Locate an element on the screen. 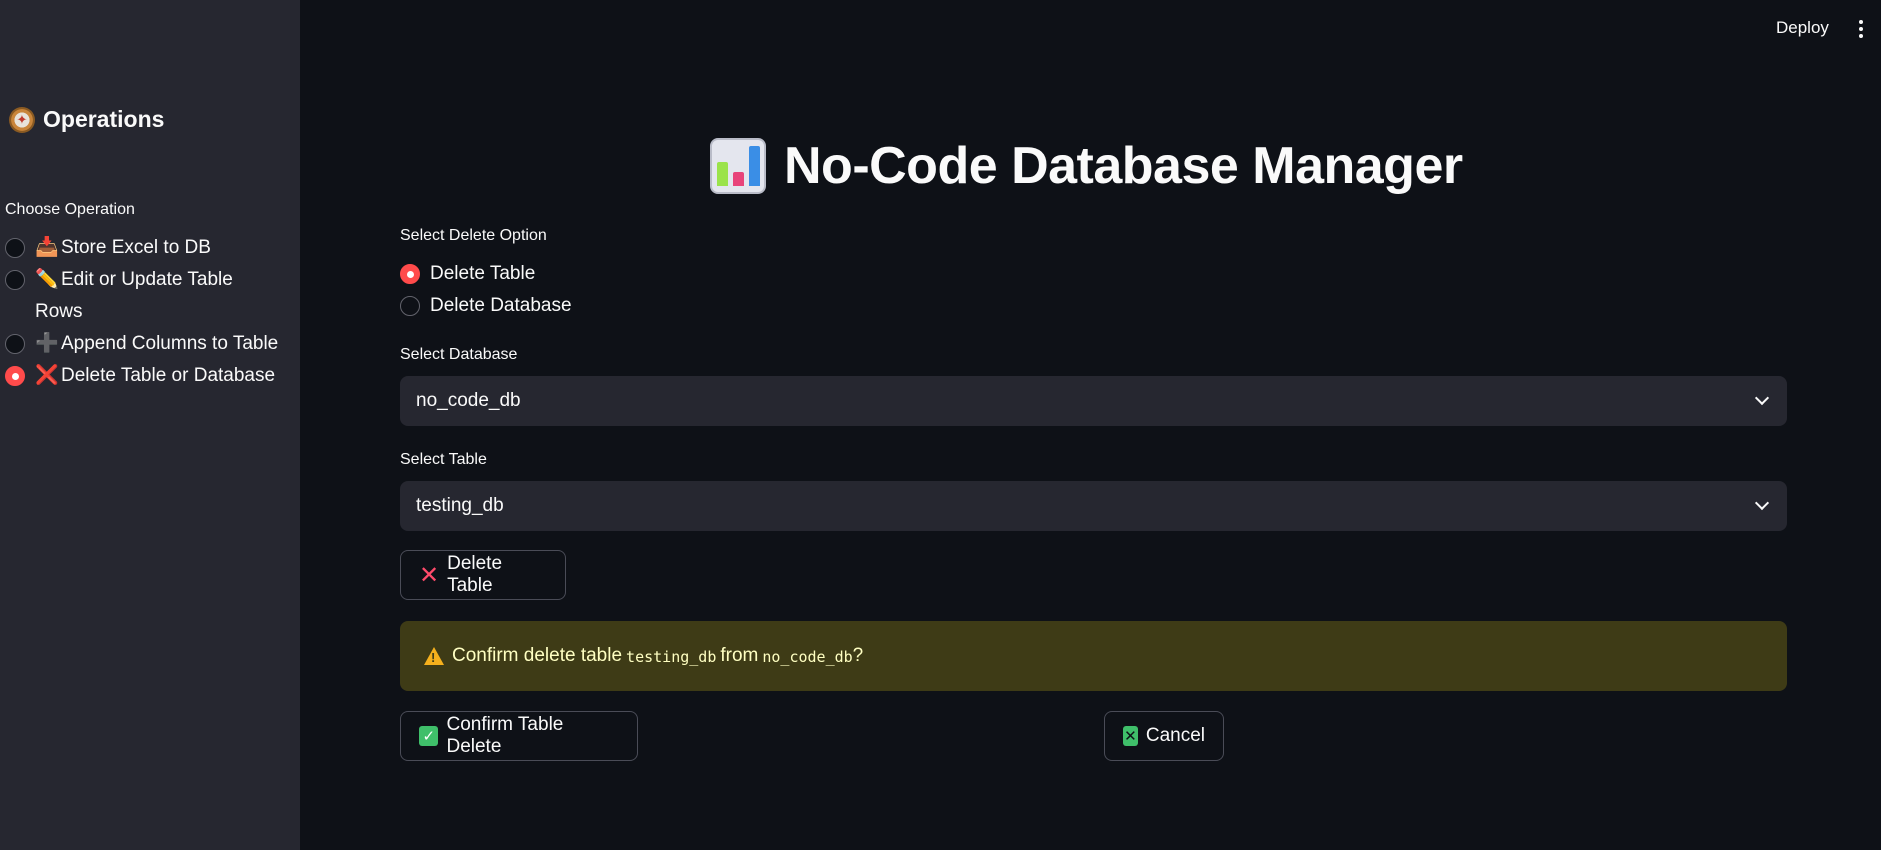 The width and height of the screenshot is (1881, 850). warning-prefix: Confirm delete table is located at coordinates (537, 655).